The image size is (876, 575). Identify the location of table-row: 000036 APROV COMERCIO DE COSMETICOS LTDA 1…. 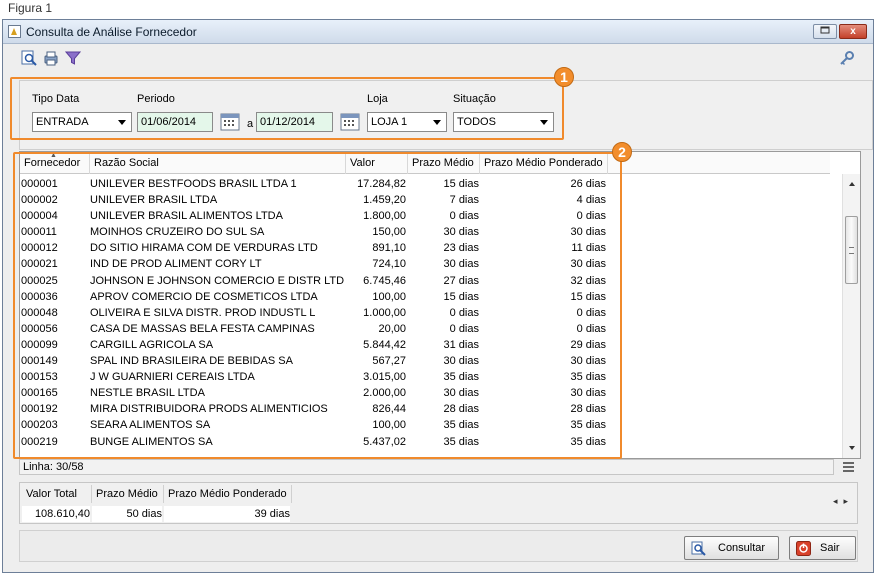
(314, 297).